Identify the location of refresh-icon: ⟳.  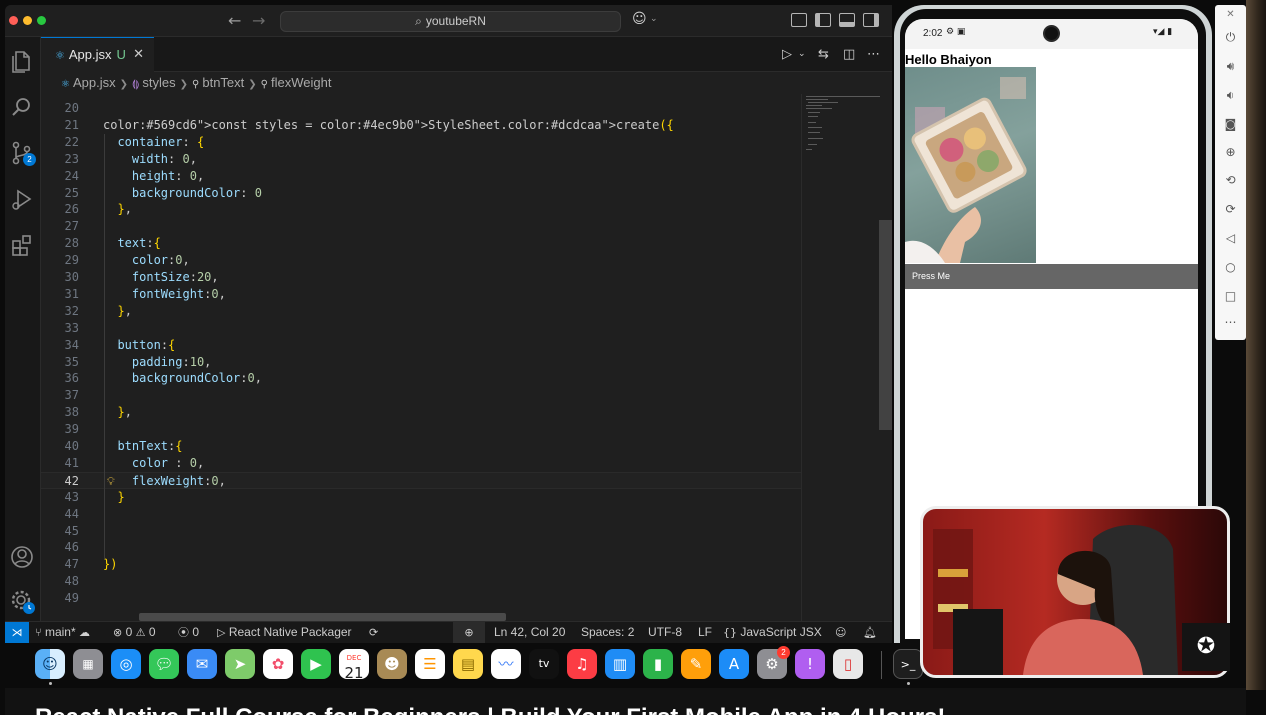
(373, 632).